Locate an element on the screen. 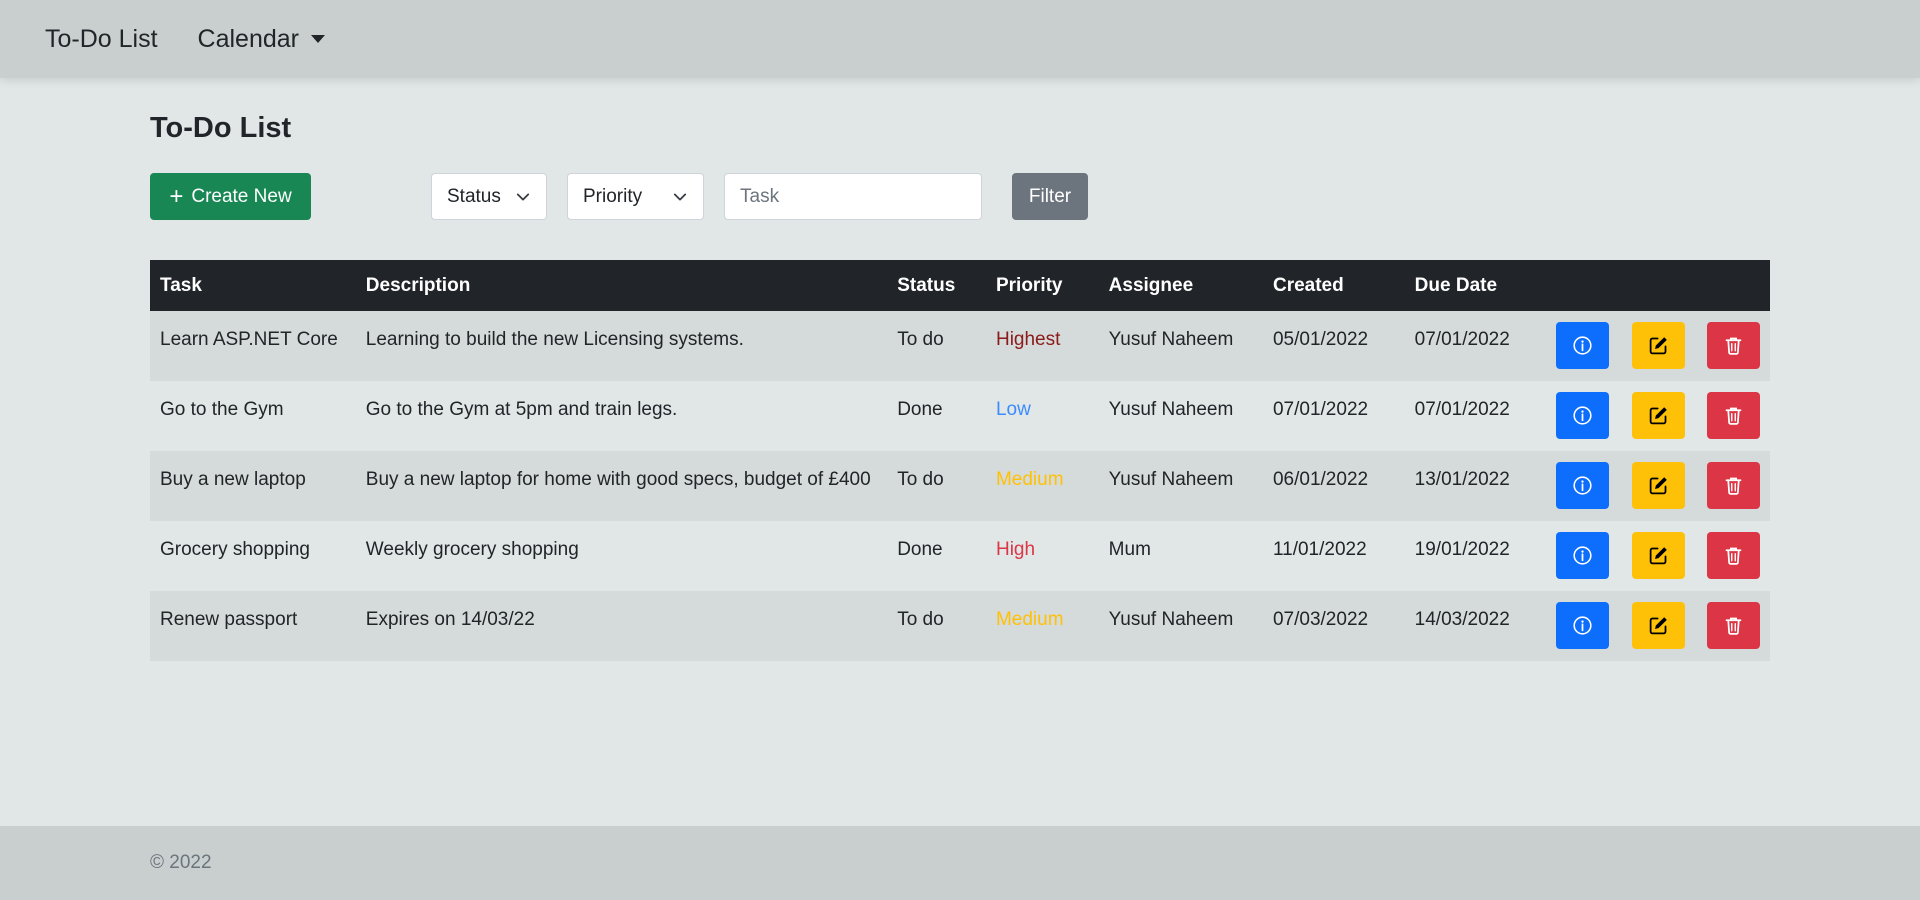 This screenshot has width=1920, height=900. description-cell: Go to the Gym at 5pm and train legs. is located at coordinates (621, 416).